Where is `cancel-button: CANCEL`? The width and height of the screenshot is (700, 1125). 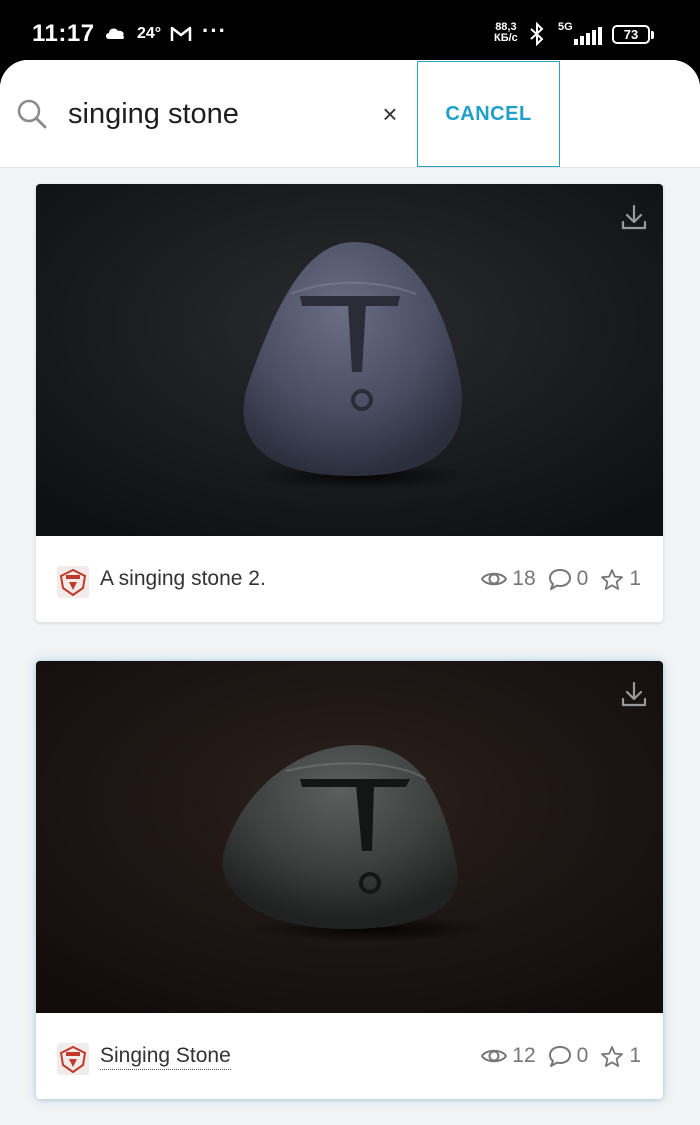 cancel-button: CANCEL is located at coordinates (488, 114).